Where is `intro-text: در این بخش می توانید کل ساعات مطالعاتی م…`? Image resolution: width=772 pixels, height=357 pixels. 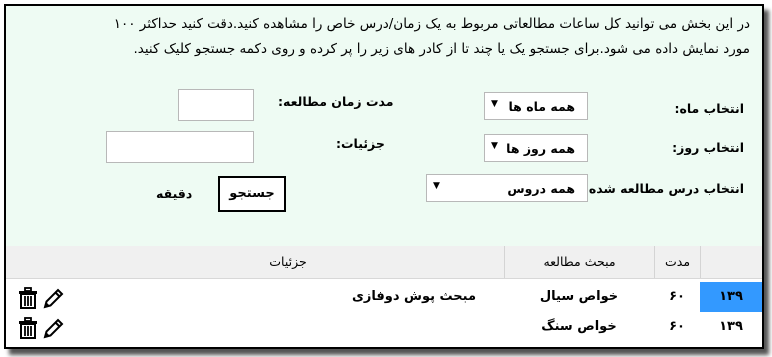 intro-text: در این بخش می توانید کل ساعات مطالعاتی م… is located at coordinates (382, 37).